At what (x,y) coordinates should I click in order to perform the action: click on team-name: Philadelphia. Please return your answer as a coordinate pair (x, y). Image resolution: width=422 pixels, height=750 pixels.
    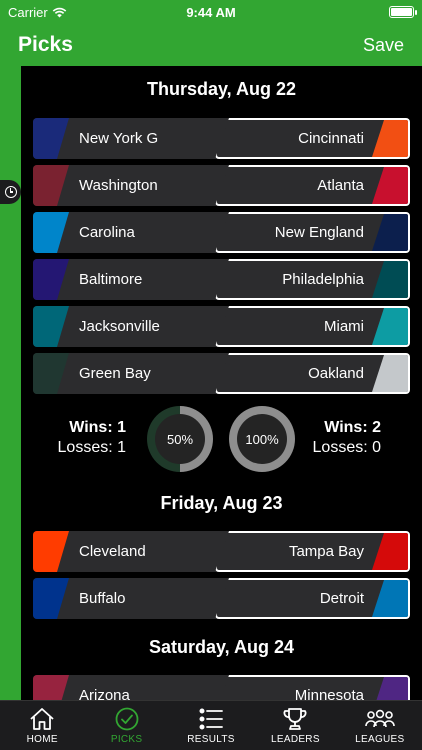
    Looking at the image, I should click on (323, 279).